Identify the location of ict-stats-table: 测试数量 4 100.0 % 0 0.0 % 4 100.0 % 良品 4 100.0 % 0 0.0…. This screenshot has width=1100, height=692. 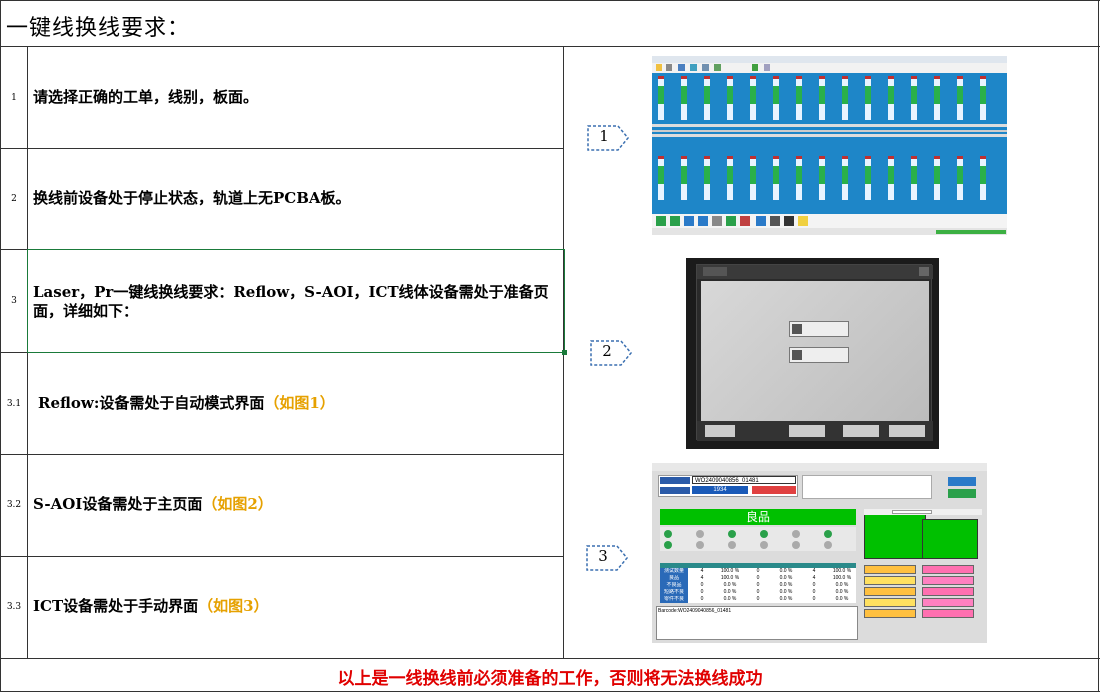
(758, 585).